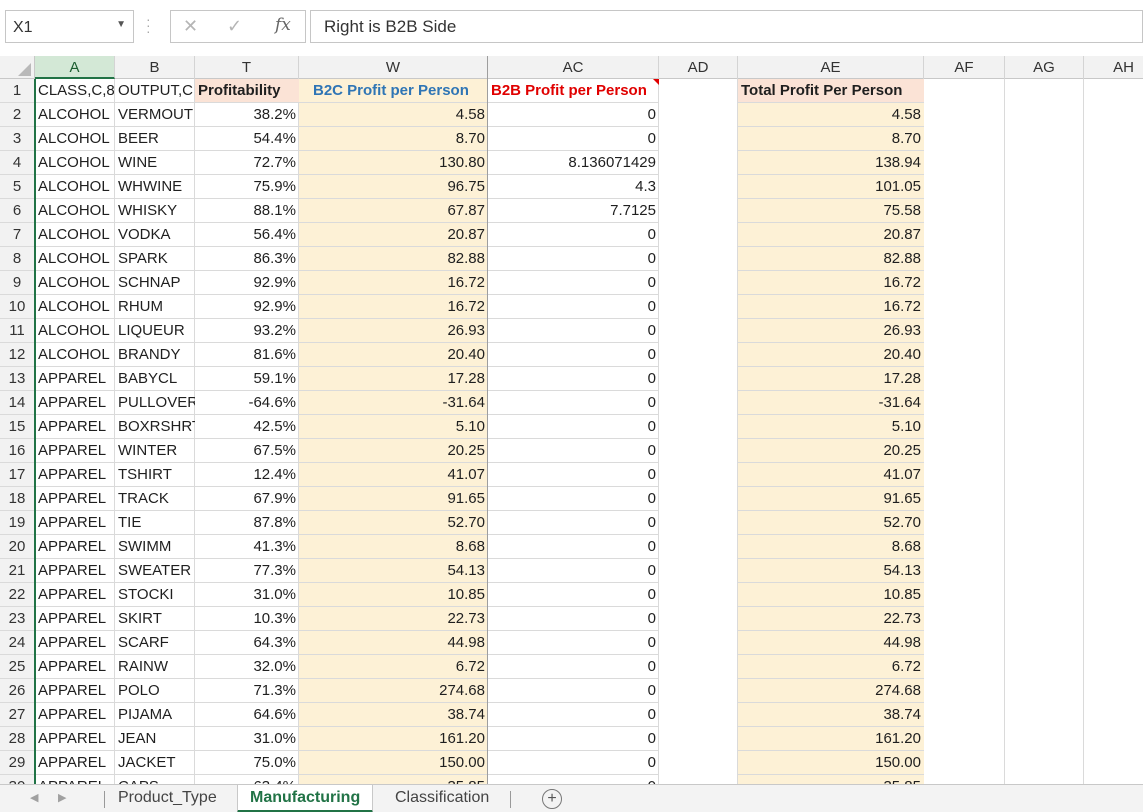 Image resolution: width=1143 pixels, height=812 pixels. Describe the element at coordinates (17, 139) in the screenshot. I see `row-header: 3` at that location.